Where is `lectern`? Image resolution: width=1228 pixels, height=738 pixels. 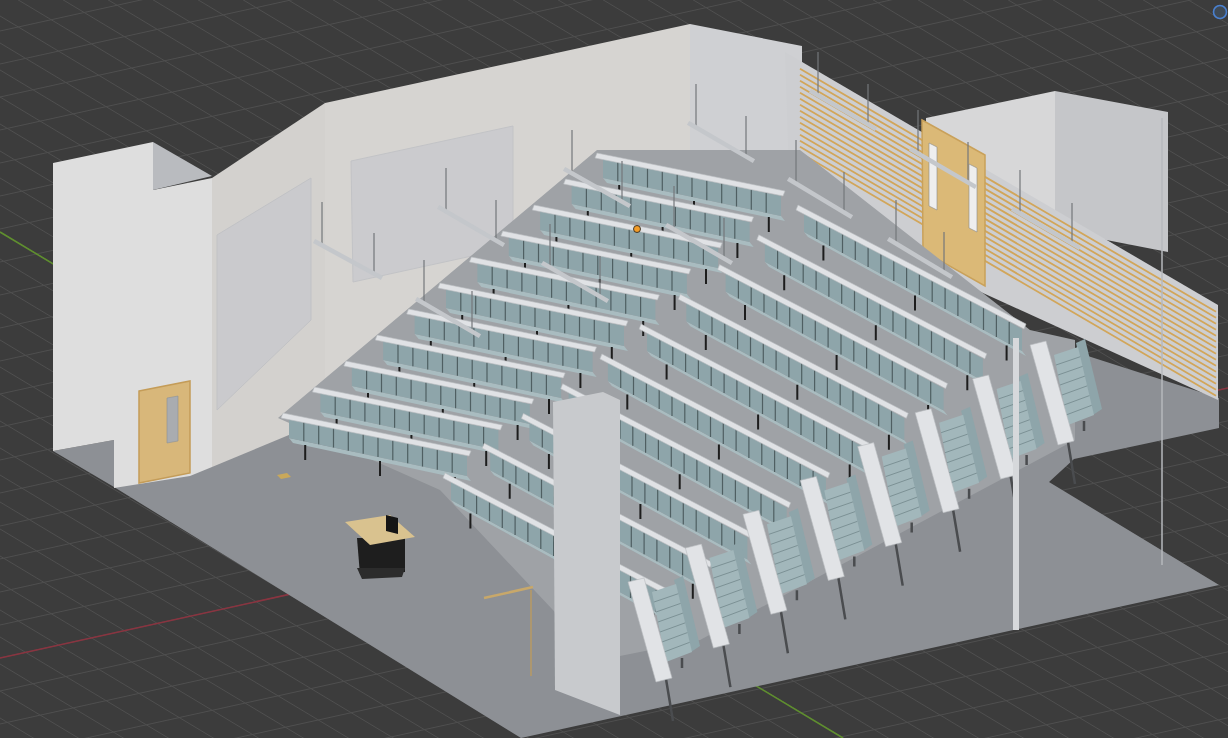
lectern is located at coordinates (380, 547).